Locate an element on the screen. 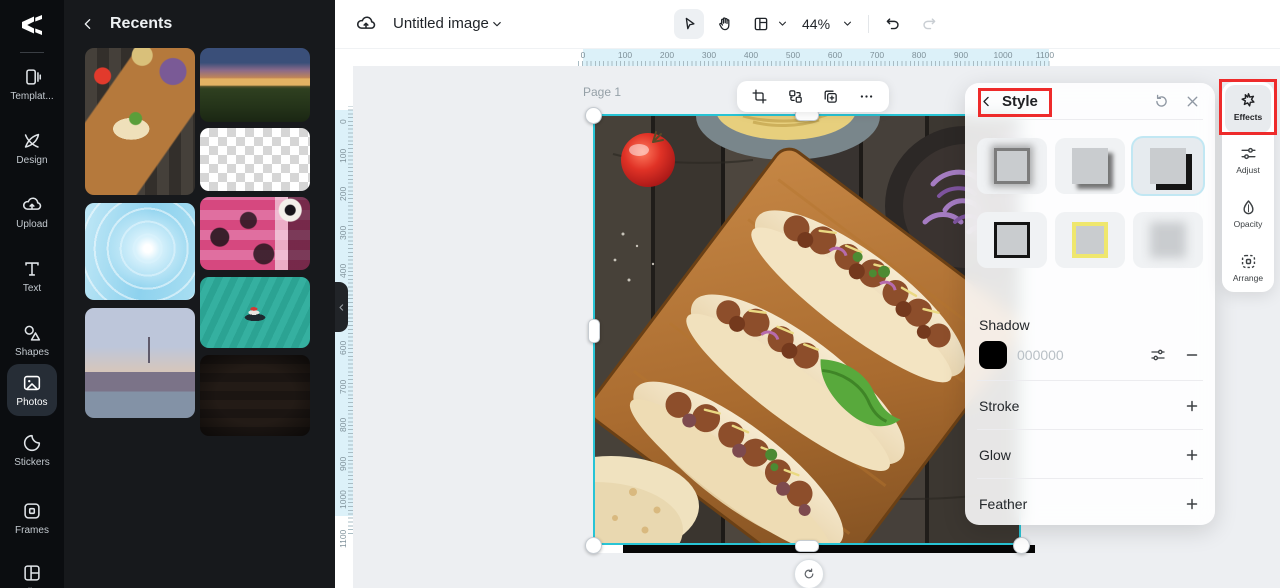 The width and height of the screenshot is (1280, 588). crop-button is located at coordinates (760, 97).